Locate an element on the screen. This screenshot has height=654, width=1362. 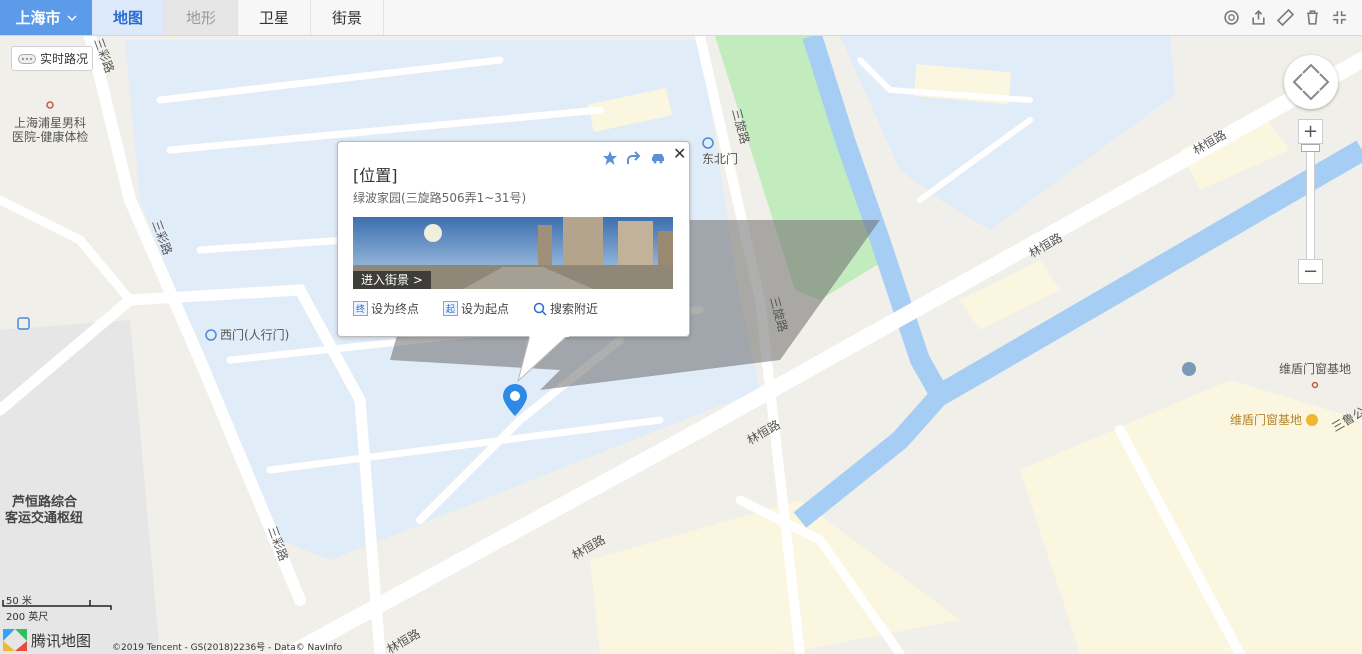
zoom-out-button: − is located at coordinates (1310, 271).